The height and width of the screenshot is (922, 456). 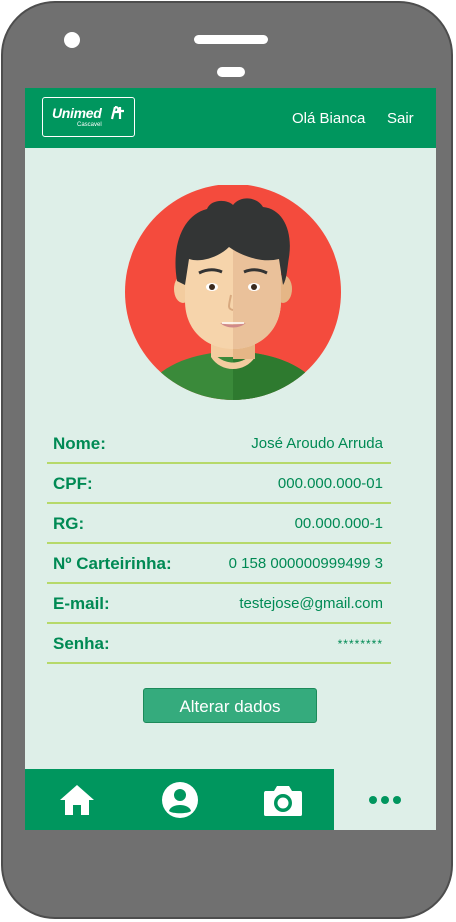 I want to click on field-label: CPF:, so click(x=73, y=483).